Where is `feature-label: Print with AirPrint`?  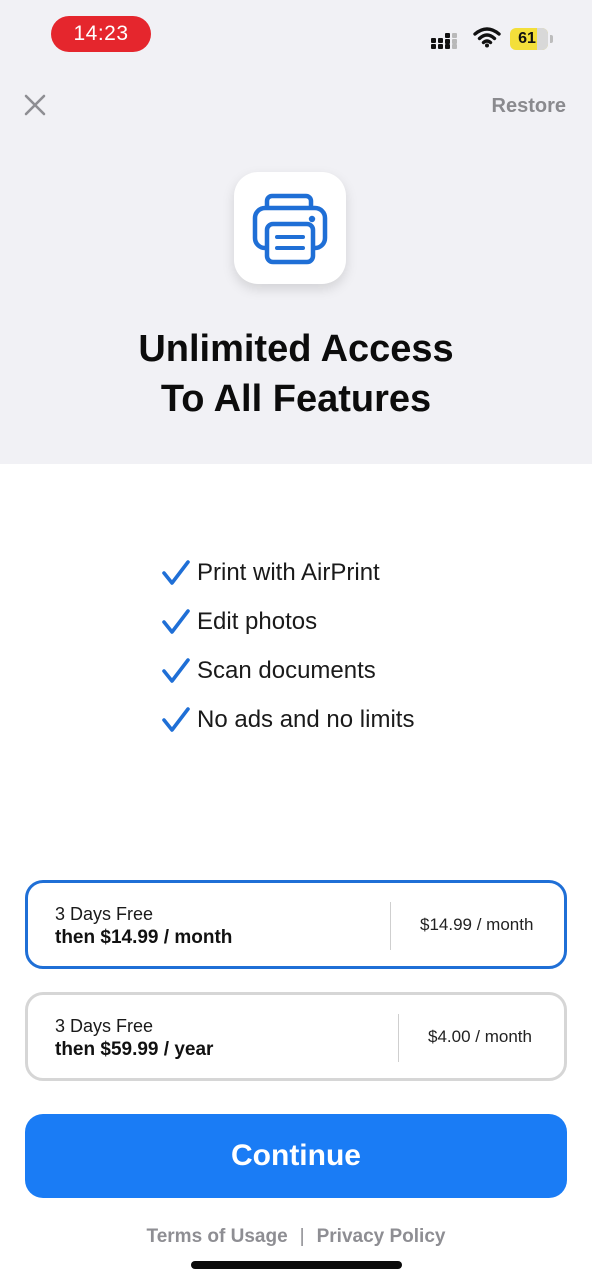 feature-label: Print with AirPrint is located at coordinates (288, 572).